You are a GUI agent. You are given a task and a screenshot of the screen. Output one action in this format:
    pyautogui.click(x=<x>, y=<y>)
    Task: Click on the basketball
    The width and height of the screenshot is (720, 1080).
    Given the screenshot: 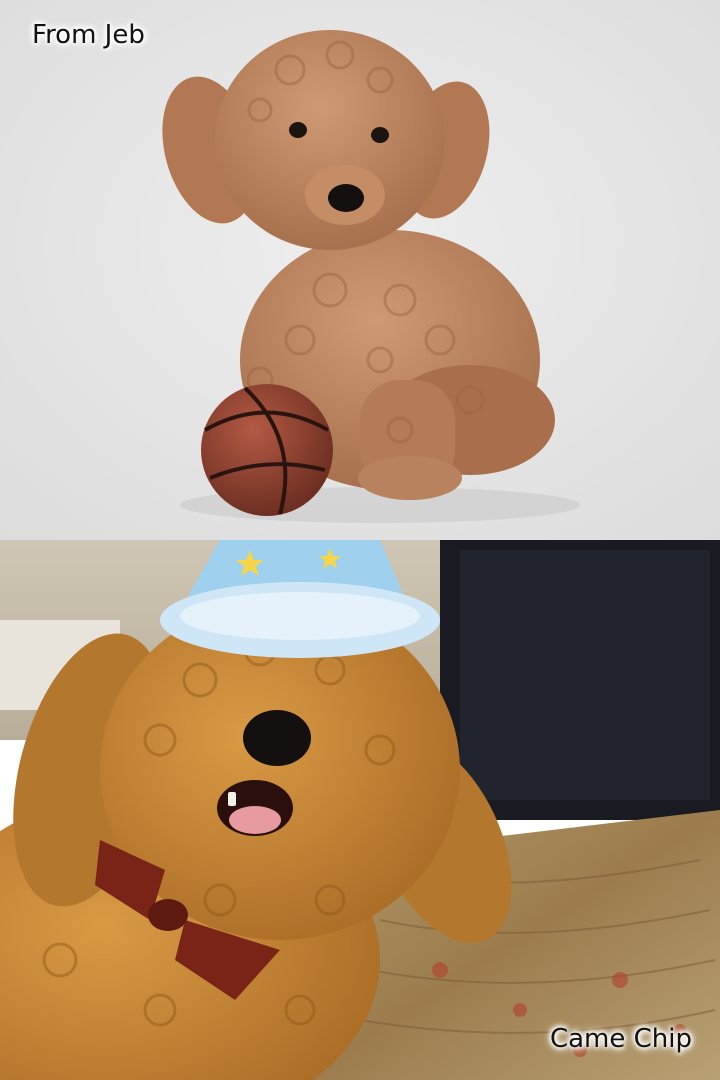 What is the action you would take?
    pyautogui.click(x=267, y=450)
    